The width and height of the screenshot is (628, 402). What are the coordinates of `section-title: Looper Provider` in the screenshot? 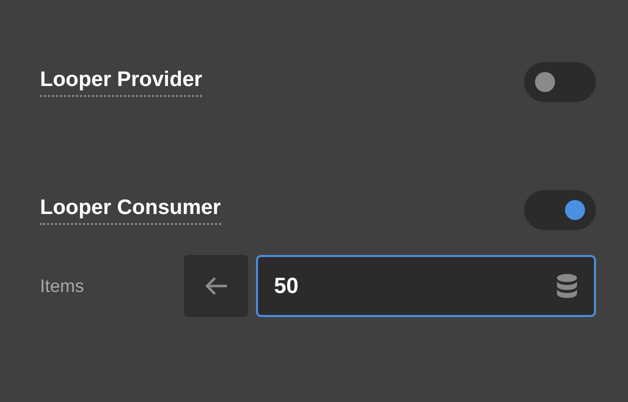 It's located at (121, 82).